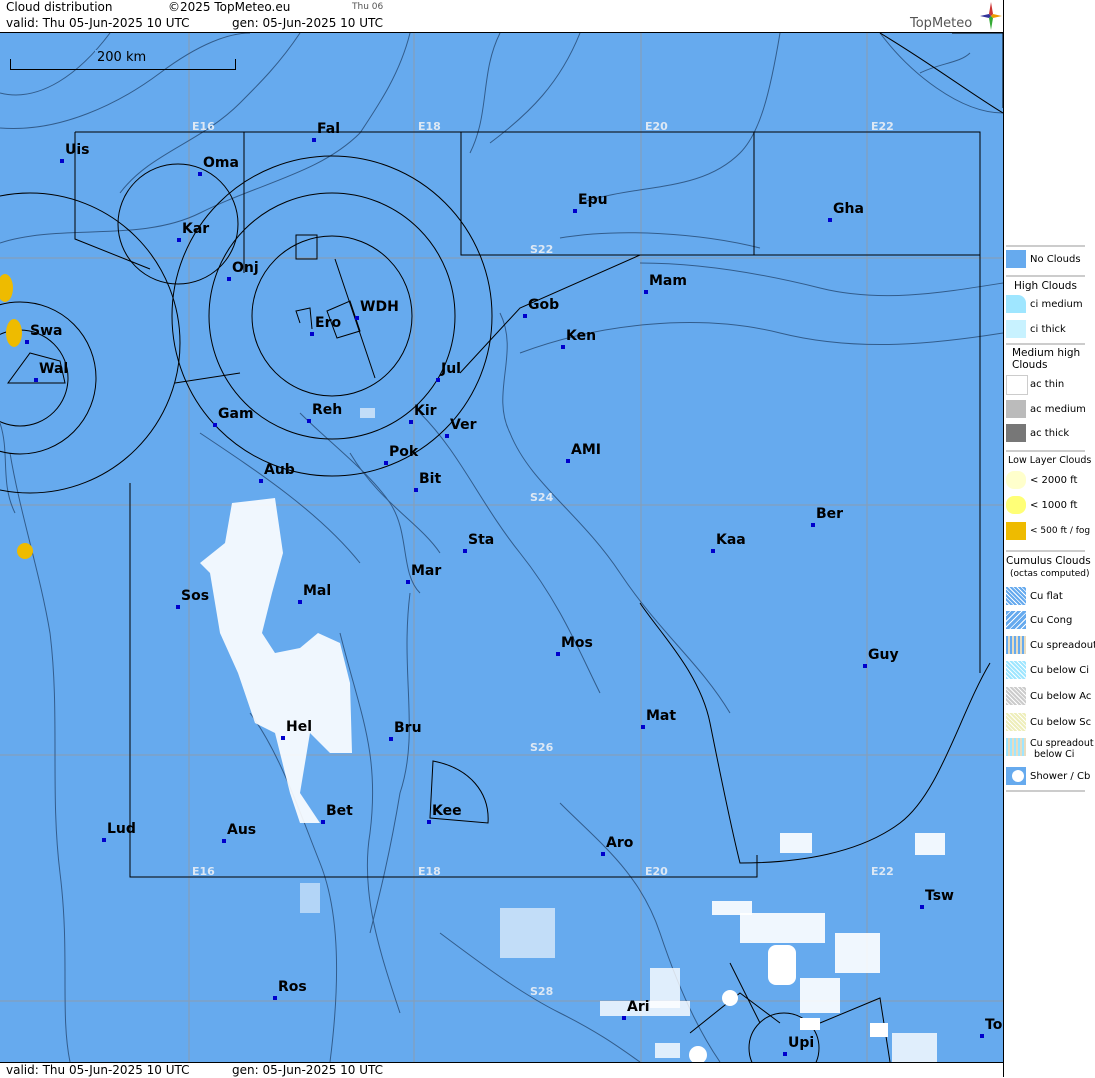  Describe the element at coordinates (463, 425) in the screenshot. I see `city-label: Ver` at that location.